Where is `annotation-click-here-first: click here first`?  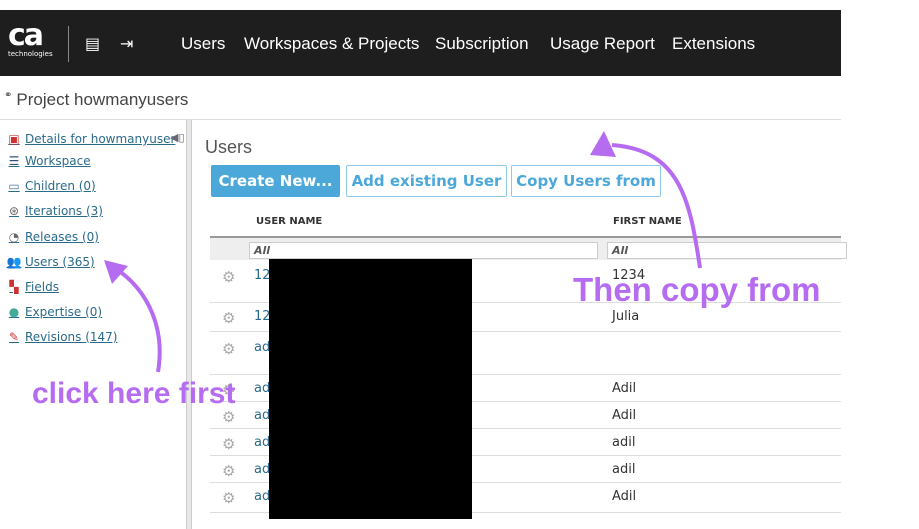 annotation-click-here-first: click here first is located at coordinates (134, 393).